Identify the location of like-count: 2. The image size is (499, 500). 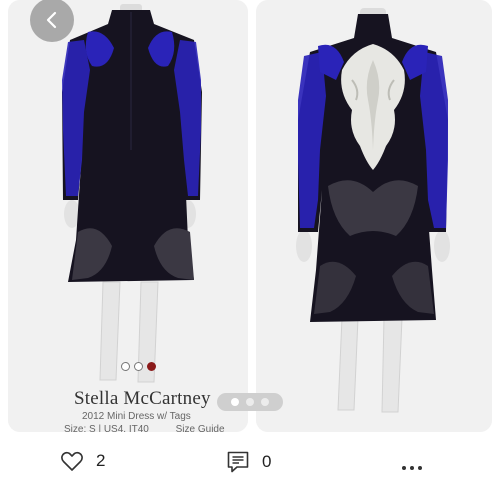
(101, 460).